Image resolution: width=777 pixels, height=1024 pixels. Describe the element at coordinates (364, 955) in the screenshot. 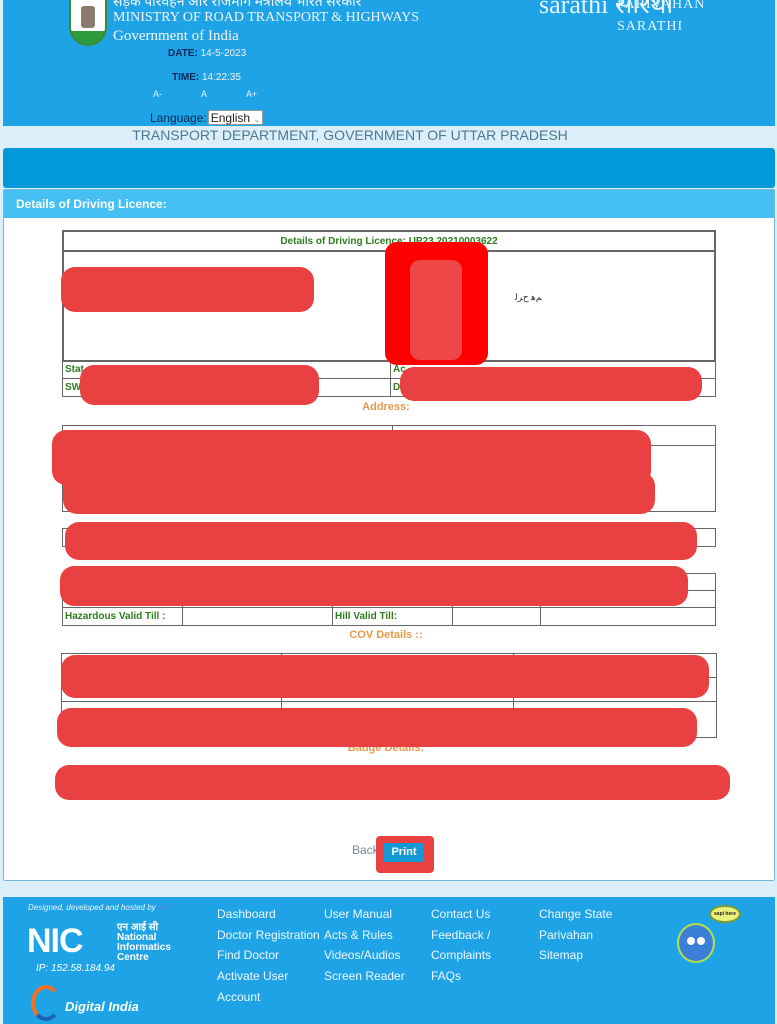

I see `footer-link-videos-audios: Videos/Audios` at that location.